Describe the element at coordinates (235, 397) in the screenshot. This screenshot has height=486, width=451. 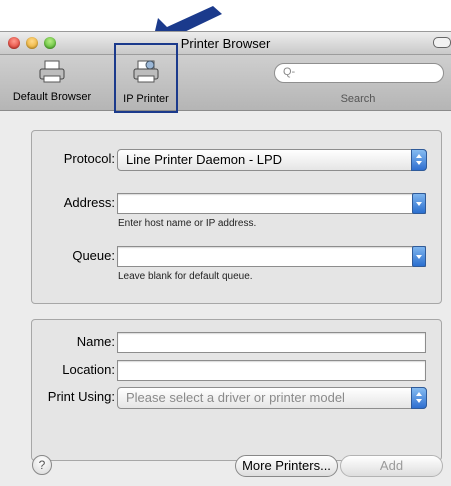
I see `print-using-value: Please select a driver or printer model` at that location.